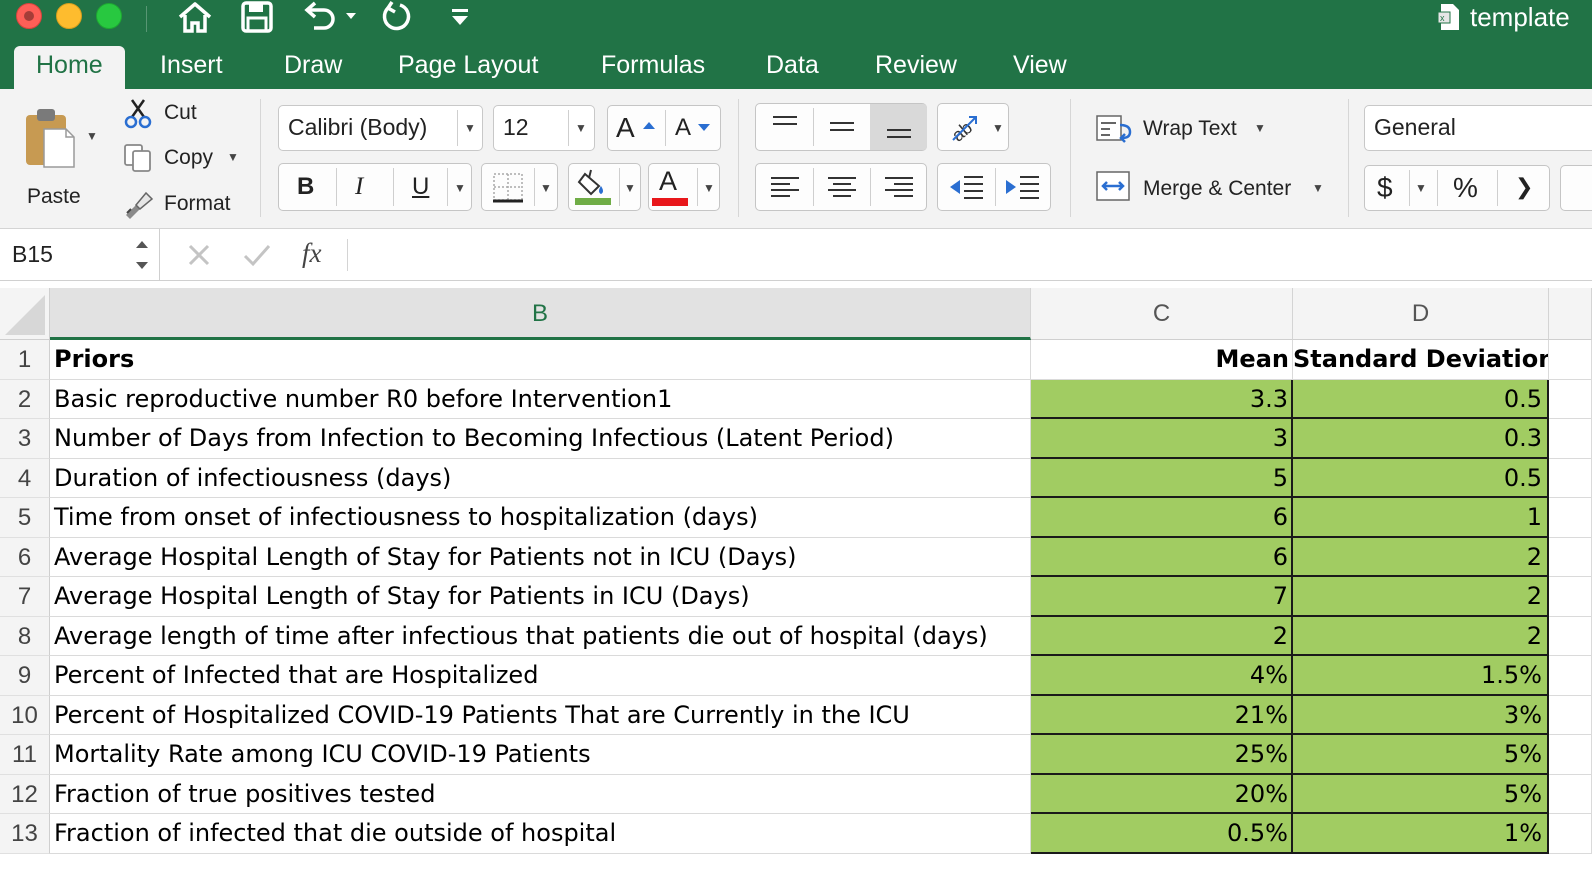 Image resolution: width=1592 pixels, height=872 pixels. I want to click on increase-font-size-button: A, so click(636, 128).